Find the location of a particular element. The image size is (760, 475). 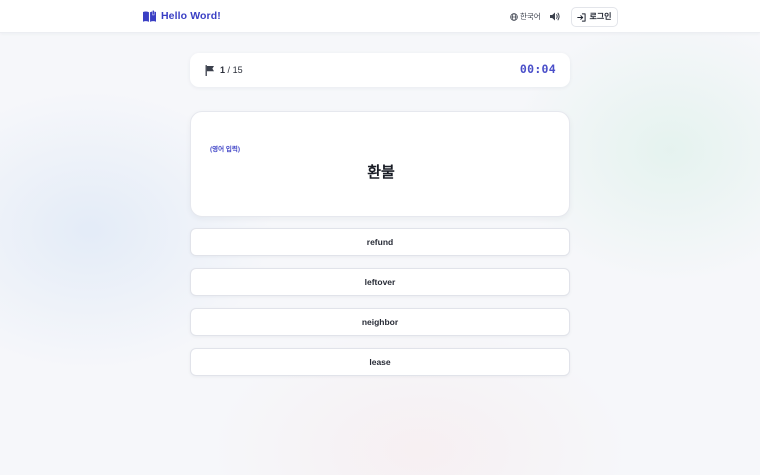

brand-name: Hello Word! is located at coordinates (191, 16).